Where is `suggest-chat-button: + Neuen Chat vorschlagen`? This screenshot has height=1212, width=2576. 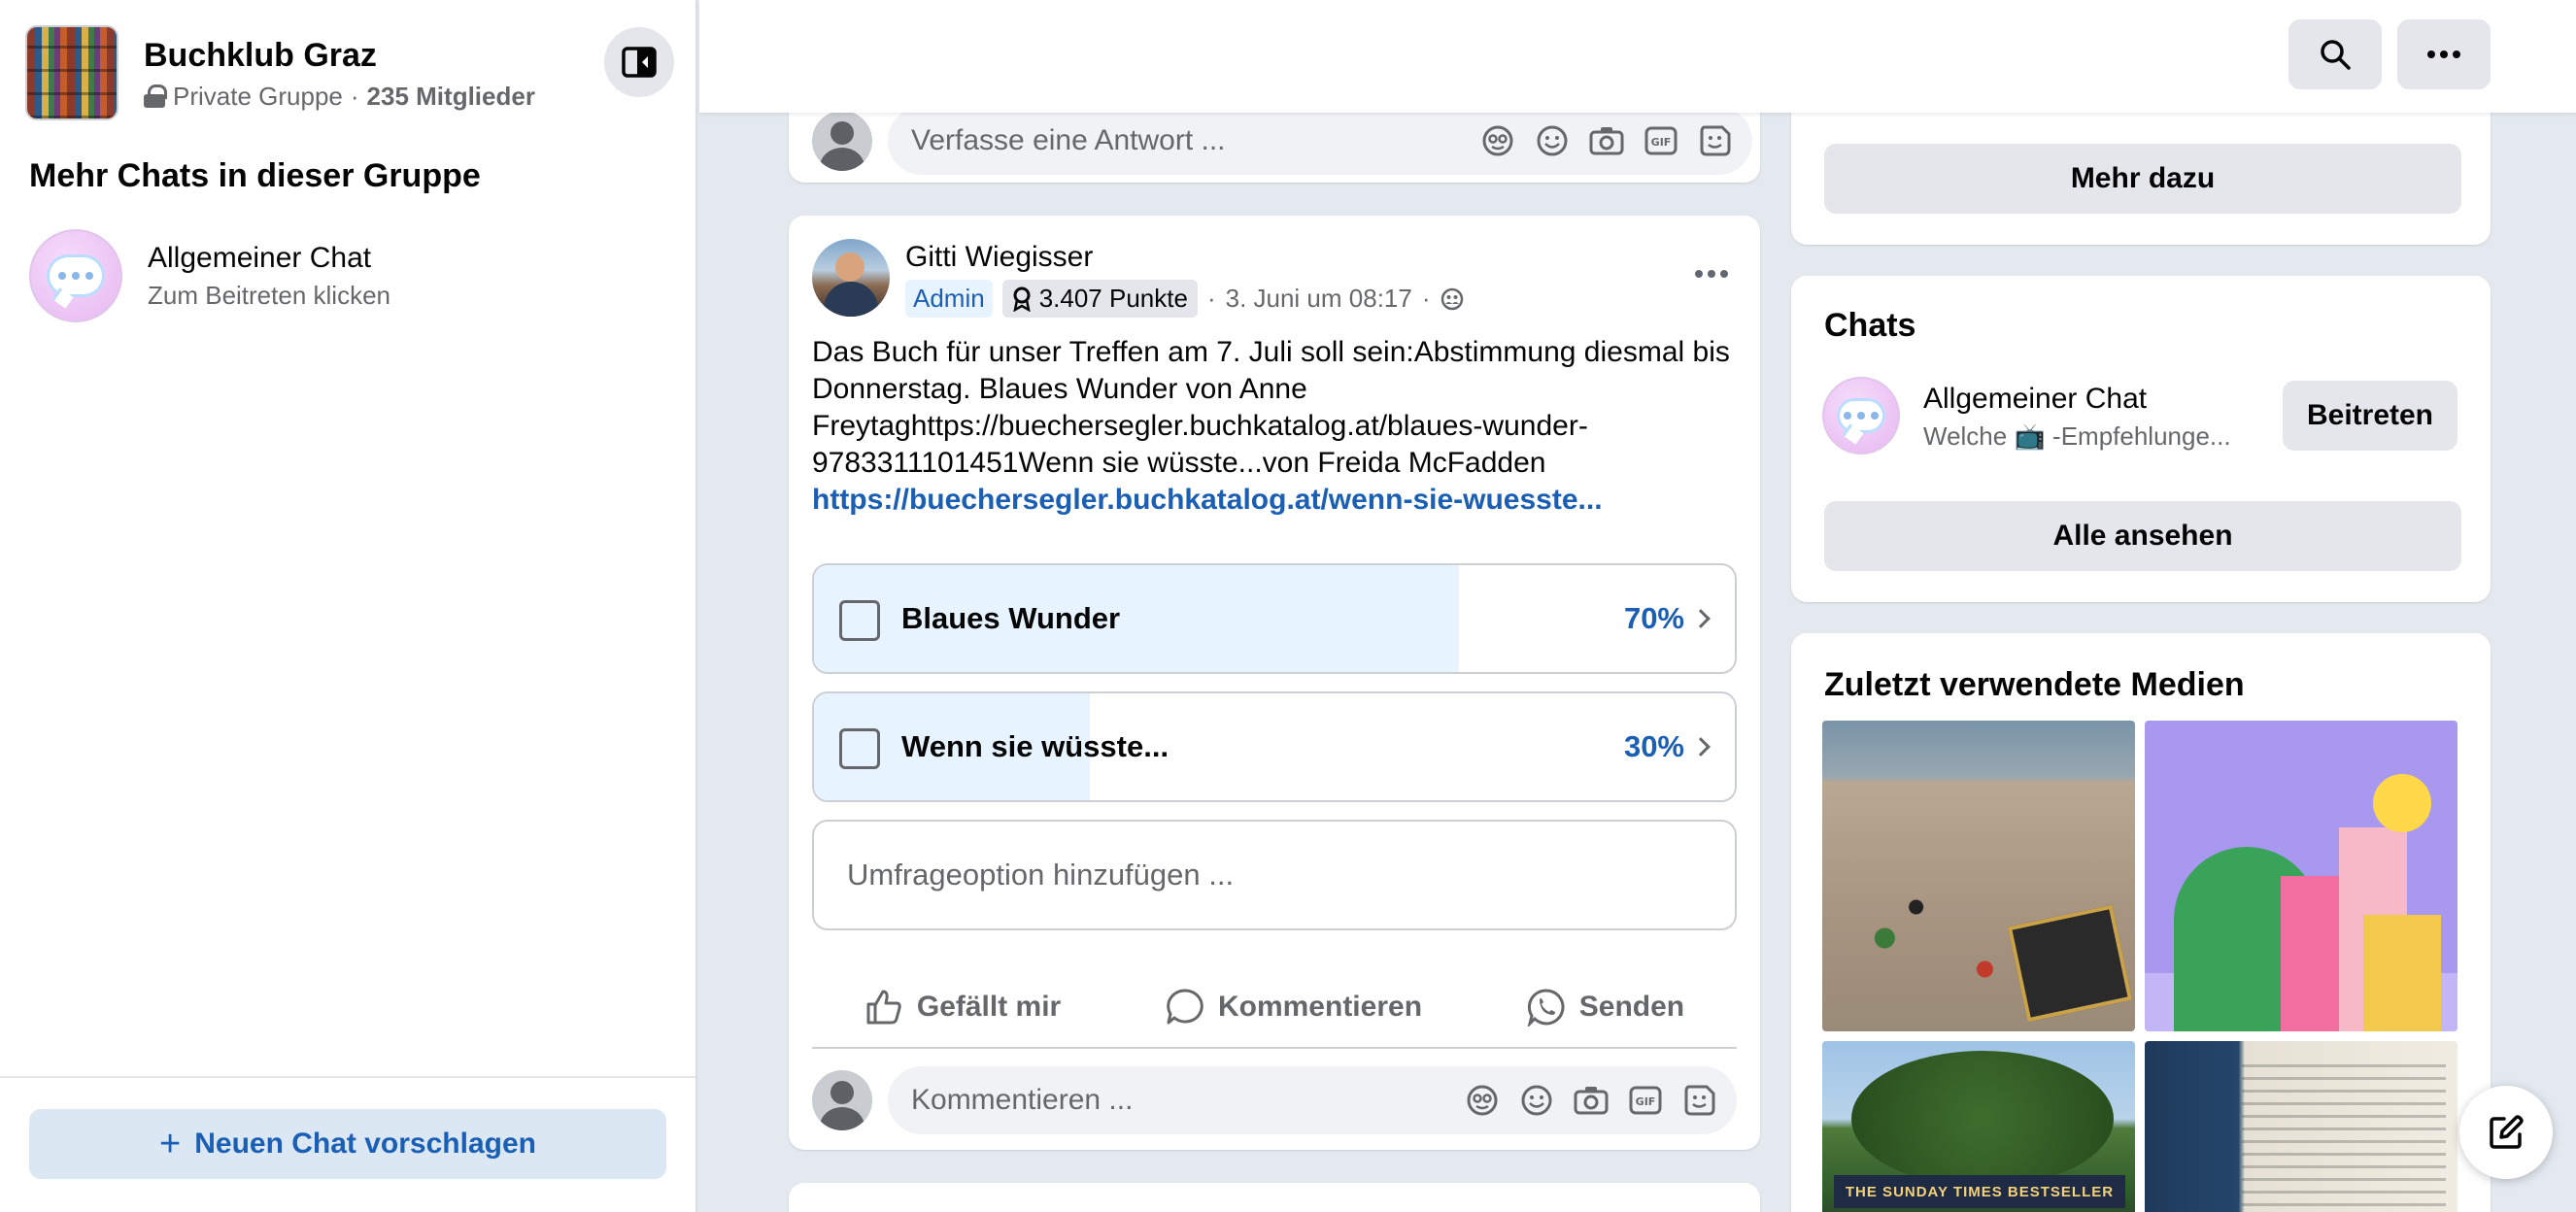
suggest-chat-button: + Neuen Chat vorschlagen is located at coordinates (347, 1144).